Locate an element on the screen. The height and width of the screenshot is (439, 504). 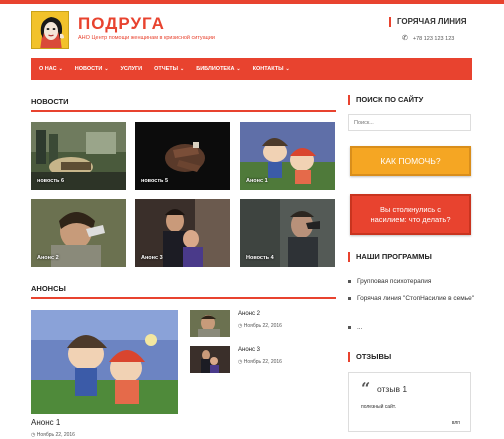
search-input is located at coordinates (409, 122).